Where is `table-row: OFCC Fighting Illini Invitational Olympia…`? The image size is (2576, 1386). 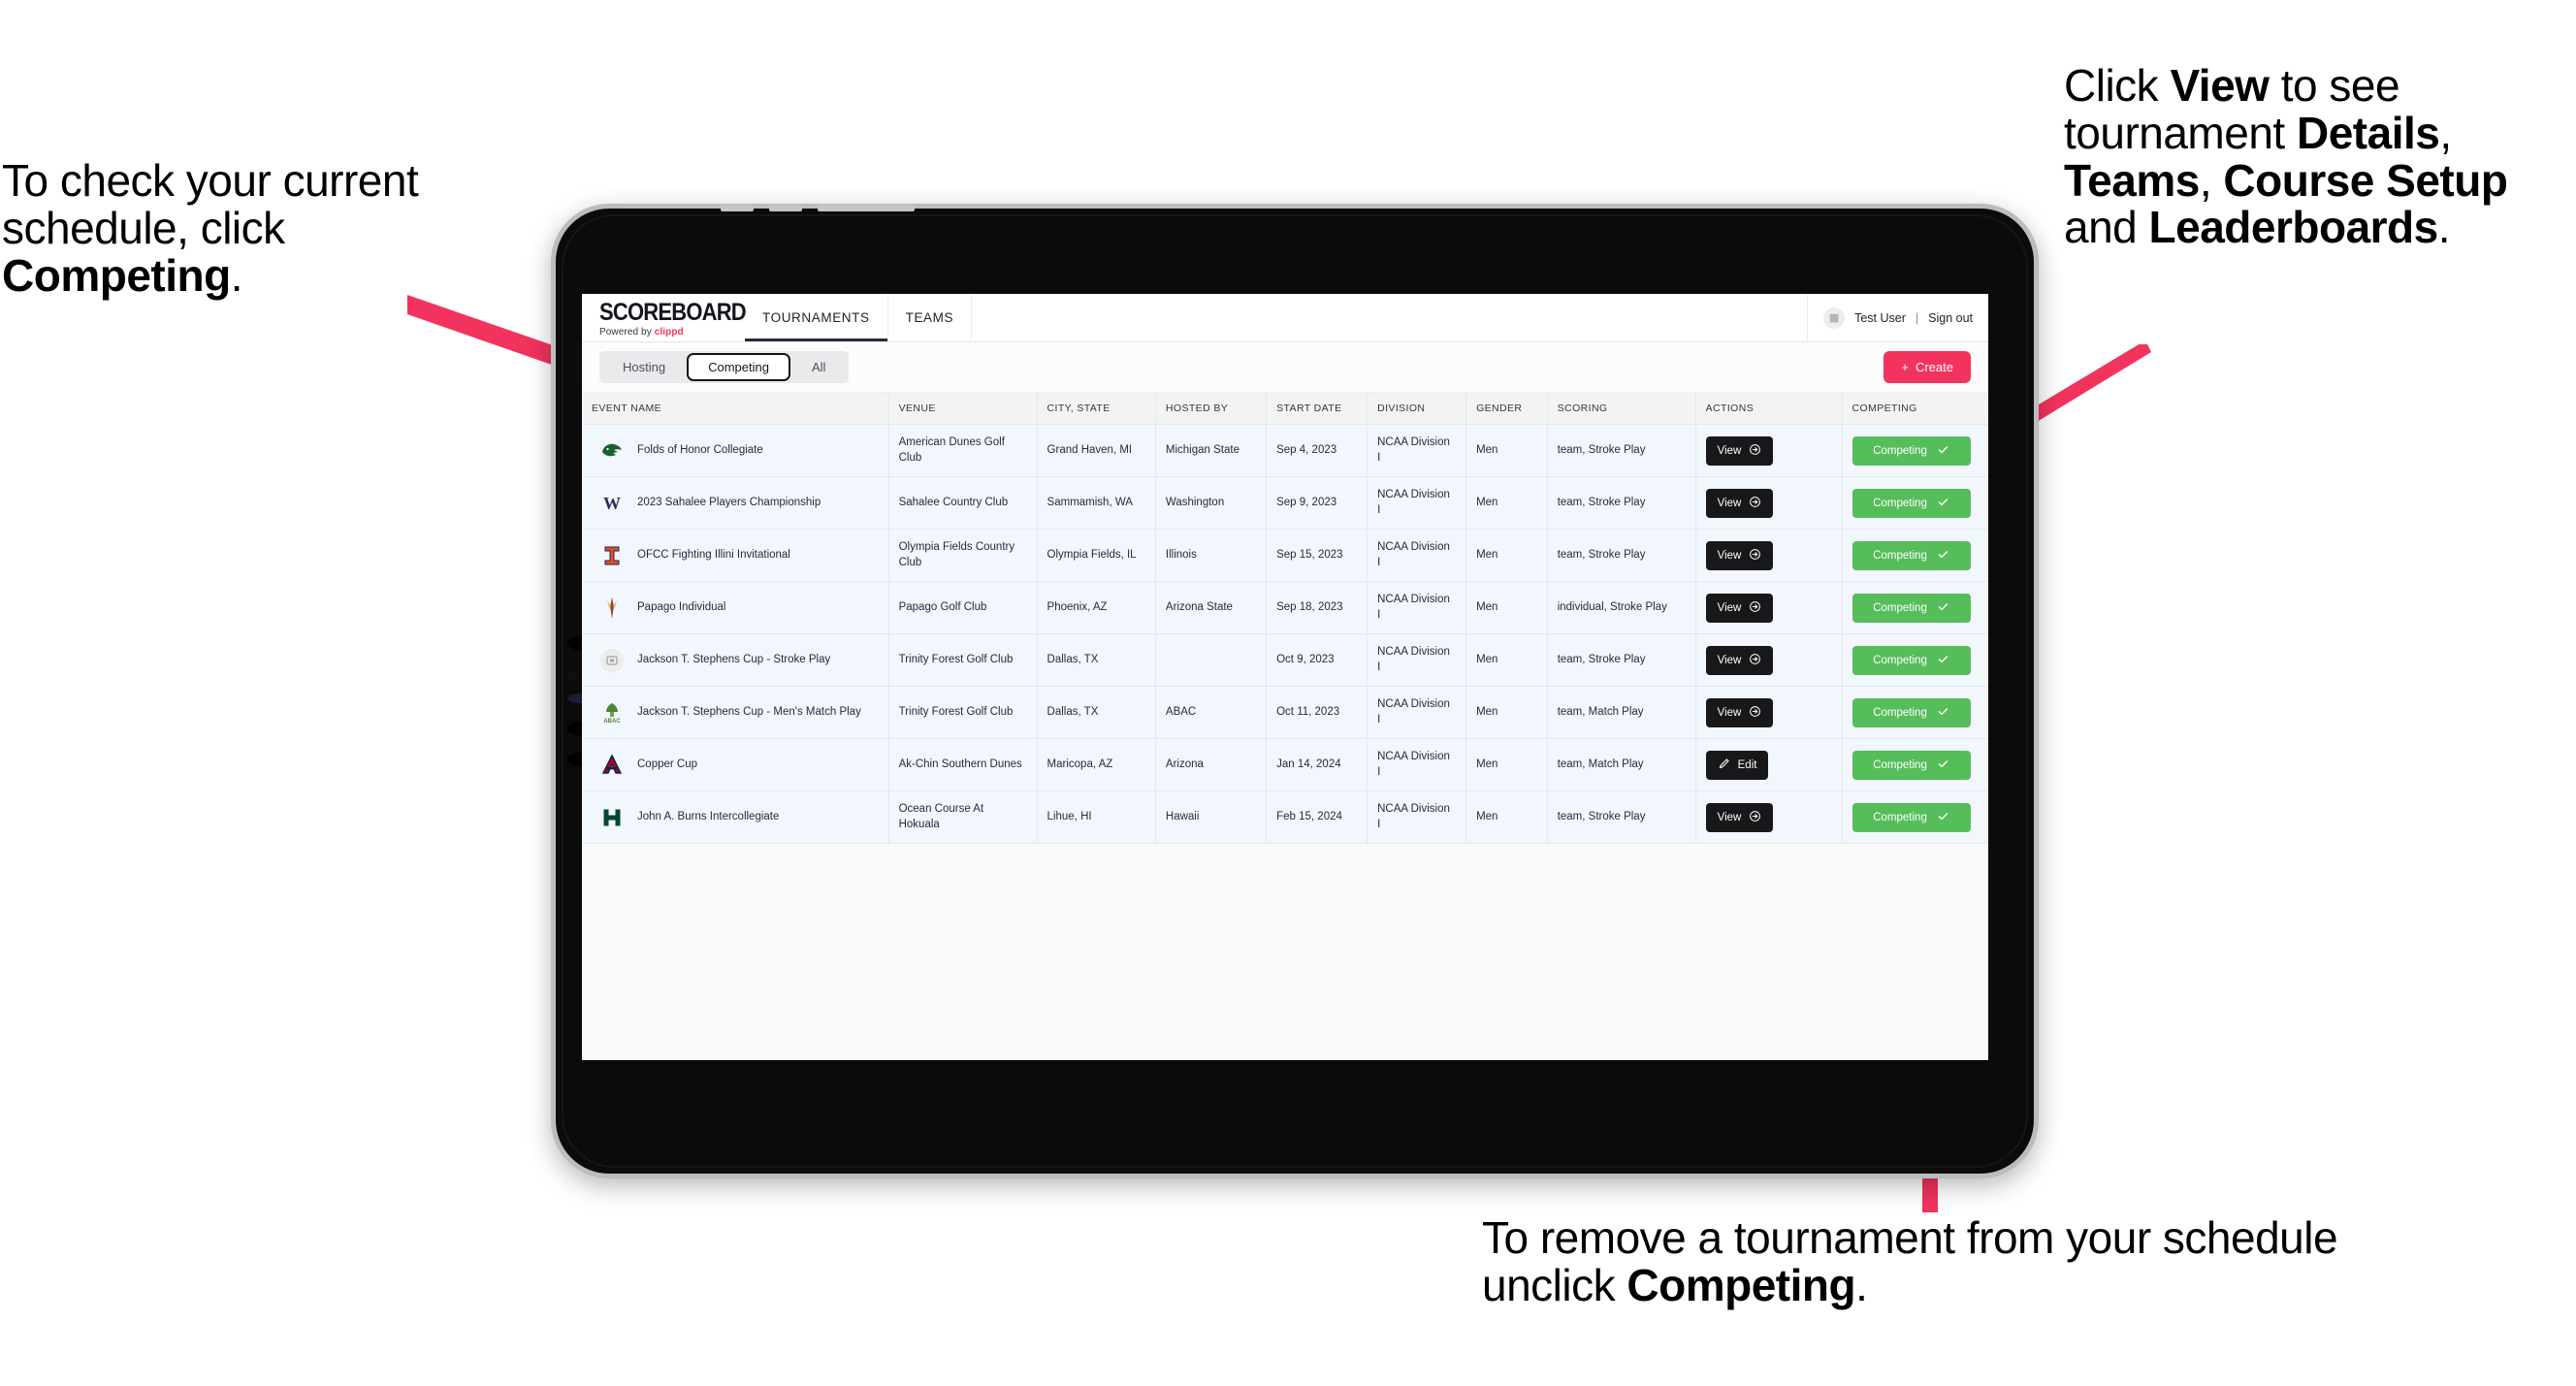
table-row: OFCC Fighting Illini Invitational Olympia… is located at coordinates (1285, 556).